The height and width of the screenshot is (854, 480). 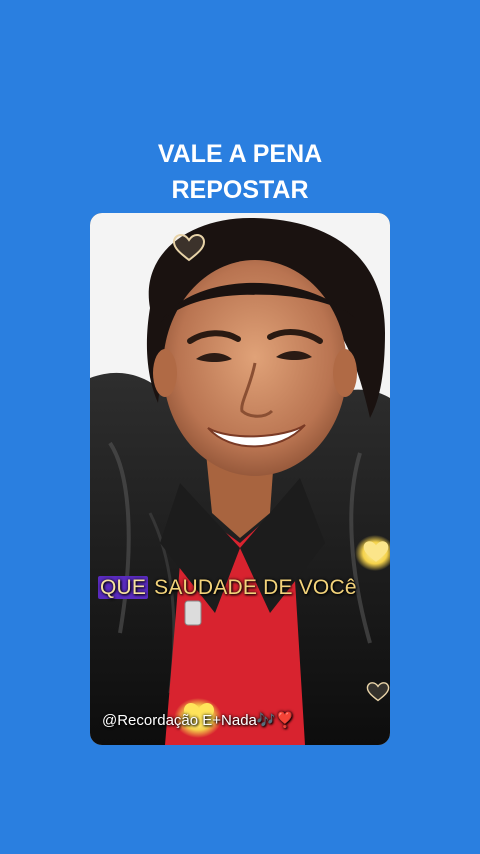 What do you see at coordinates (252, 587) in the screenshot?
I see `lyrics-caption-rest: SAUDADE DE VOCê` at bounding box center [252, 587].